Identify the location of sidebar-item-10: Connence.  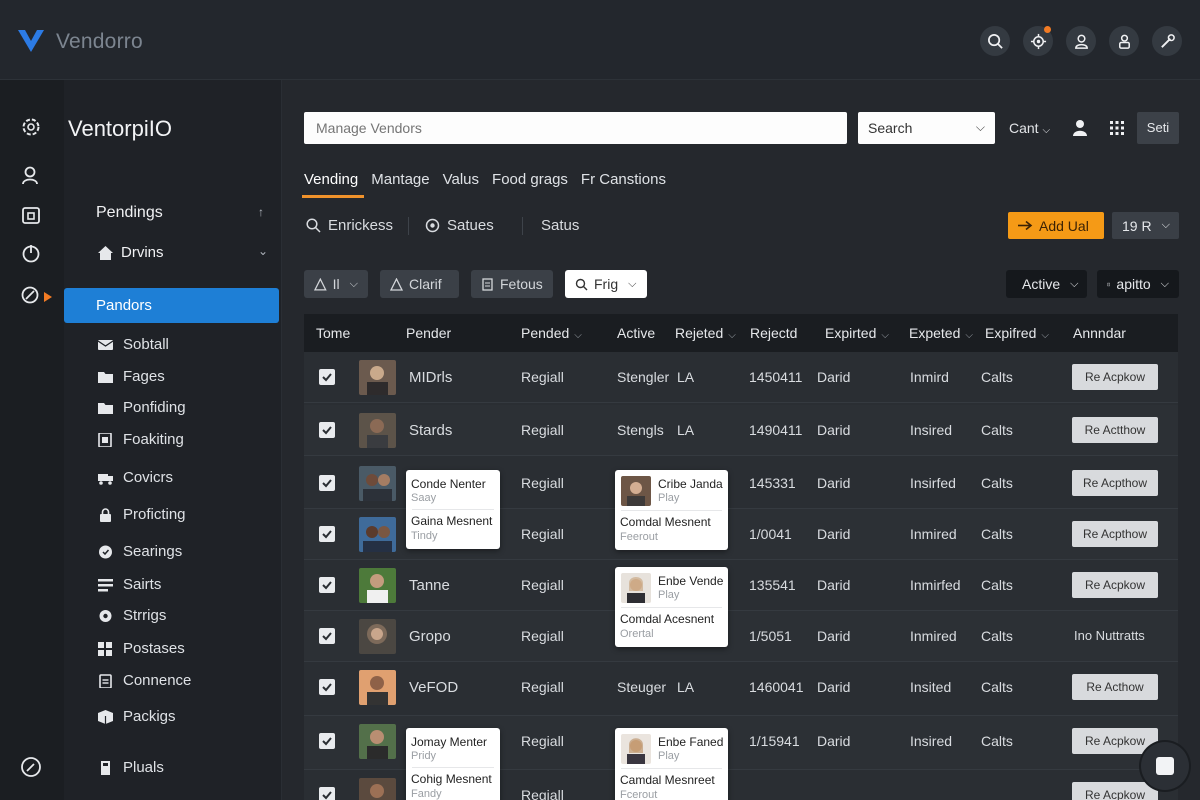
(144, 680).